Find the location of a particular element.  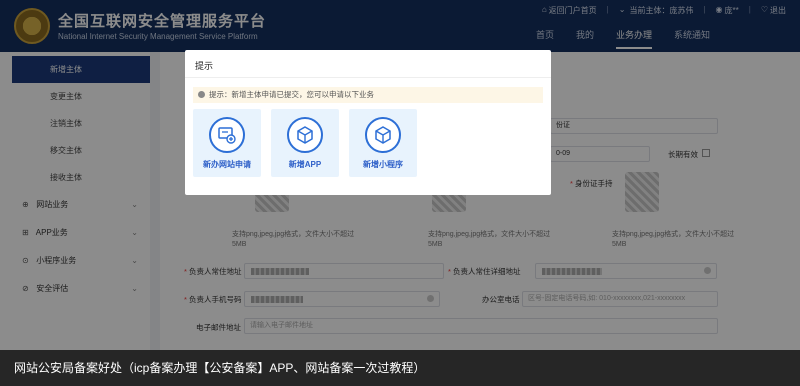

info-icon is located at coordinates (201, 94).